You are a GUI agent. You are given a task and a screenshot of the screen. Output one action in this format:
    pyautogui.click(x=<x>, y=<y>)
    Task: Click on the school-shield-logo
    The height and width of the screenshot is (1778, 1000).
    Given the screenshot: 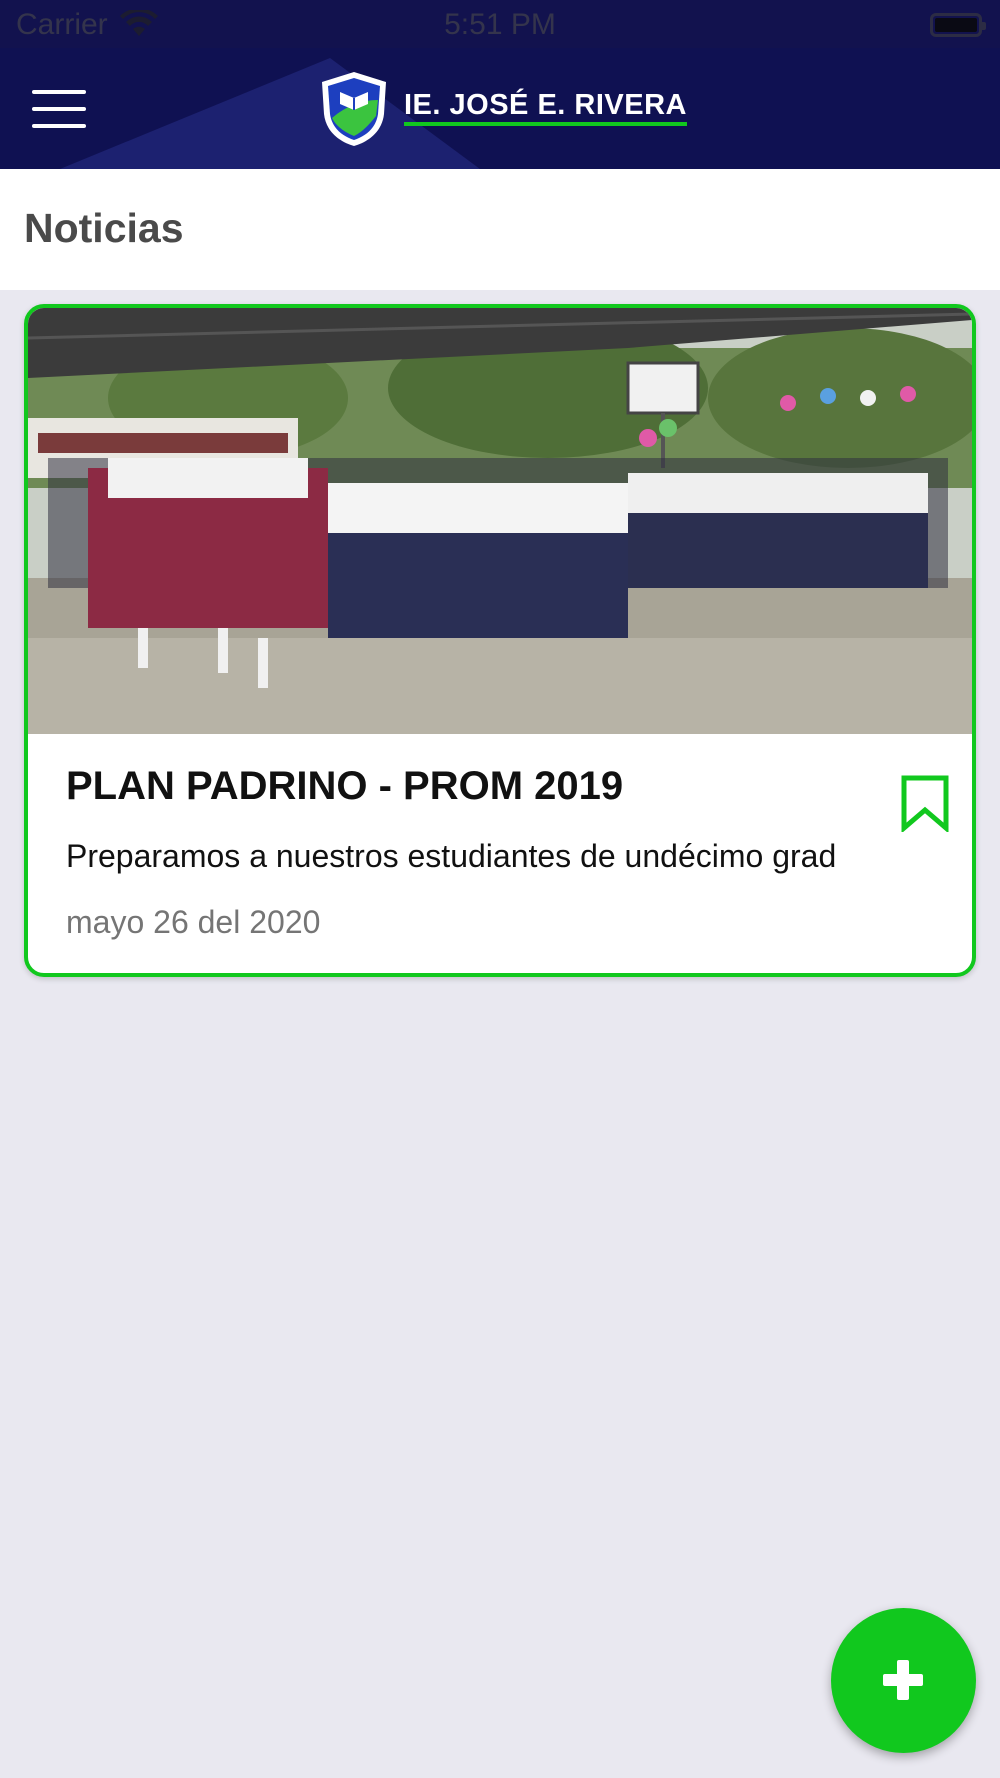 What is the action you would take?
    pyautogui.click(x=354, y=109)
    